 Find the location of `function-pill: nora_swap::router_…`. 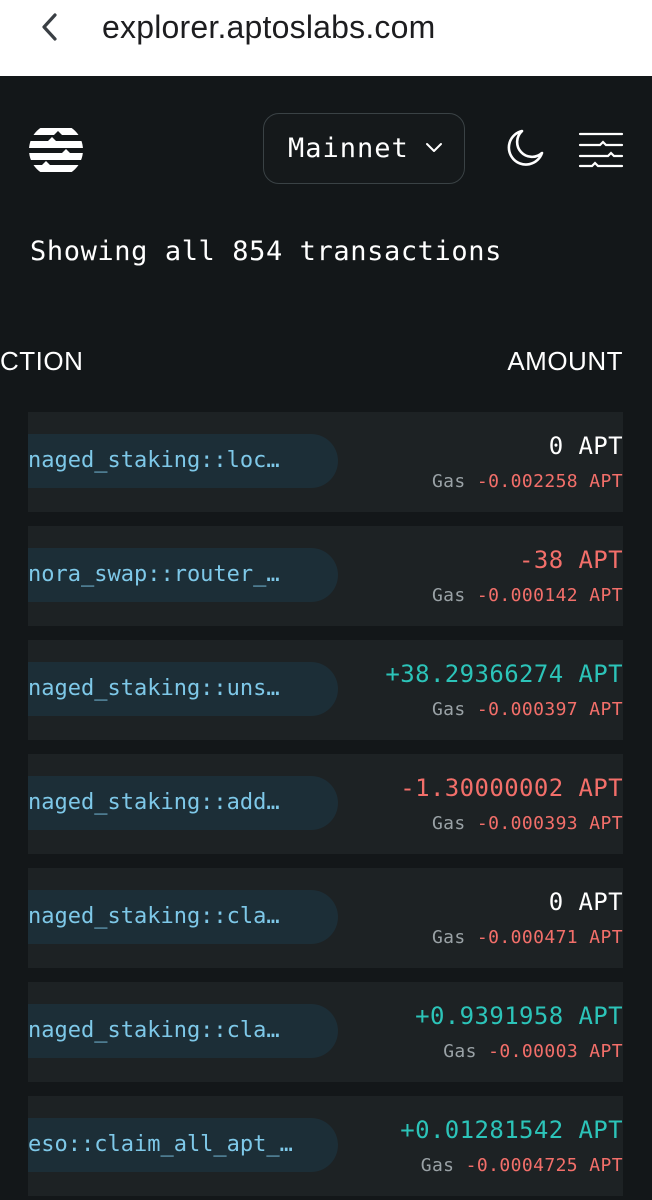

function-pill: nora_swap::router_… is located at coordinates (183, 575).